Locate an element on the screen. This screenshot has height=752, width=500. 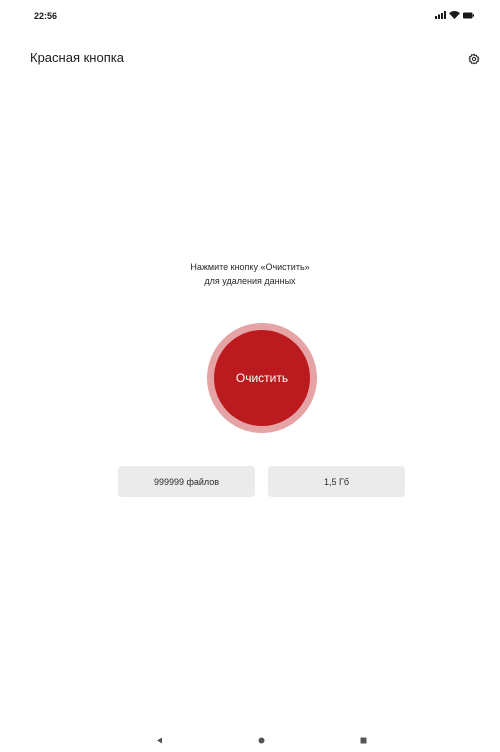
recents-icon is located at coordinates (363, 740).